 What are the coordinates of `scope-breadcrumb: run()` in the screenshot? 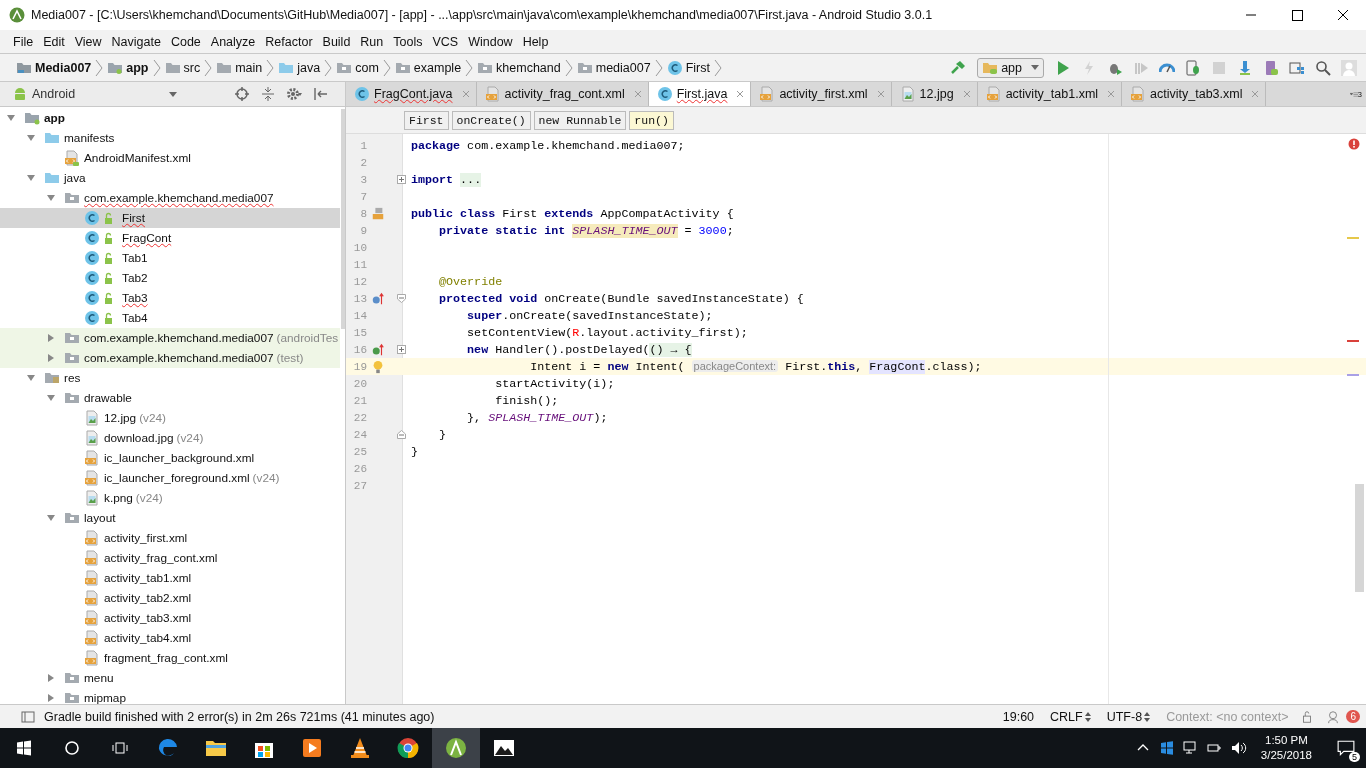 It's located at (651, 120).